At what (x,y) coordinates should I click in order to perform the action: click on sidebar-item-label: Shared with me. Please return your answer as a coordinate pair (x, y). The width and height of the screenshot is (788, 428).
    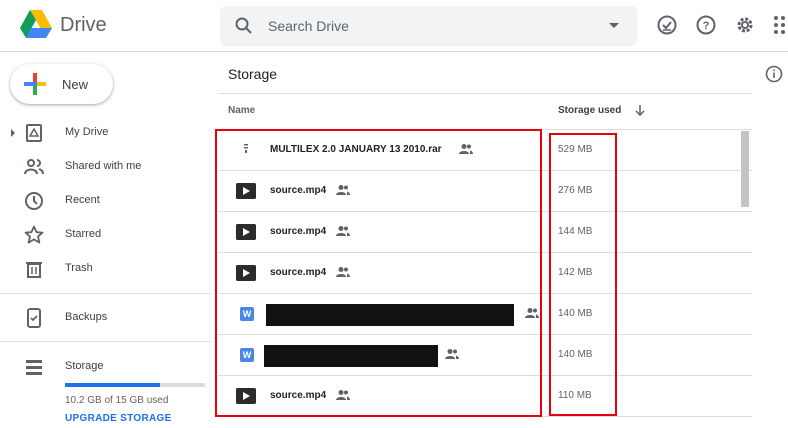
    Looking at the image, I should click on (103, 166).